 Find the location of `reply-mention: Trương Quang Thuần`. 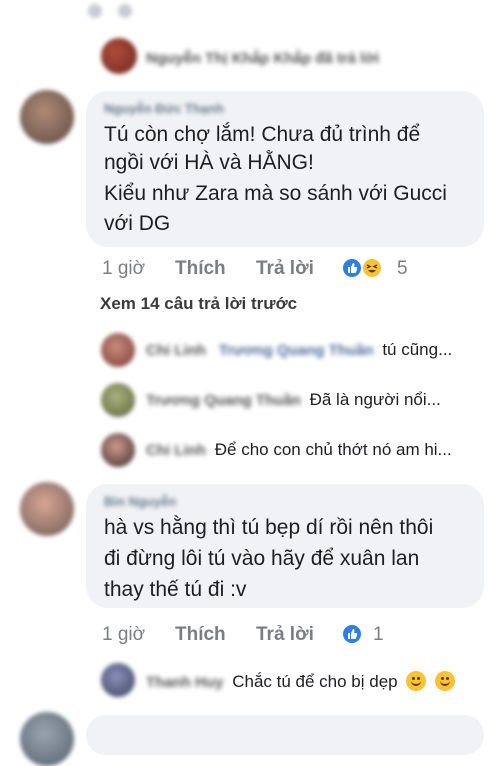

reply-mention: Trương Quang Thuần is located at coordinates (296, 350).